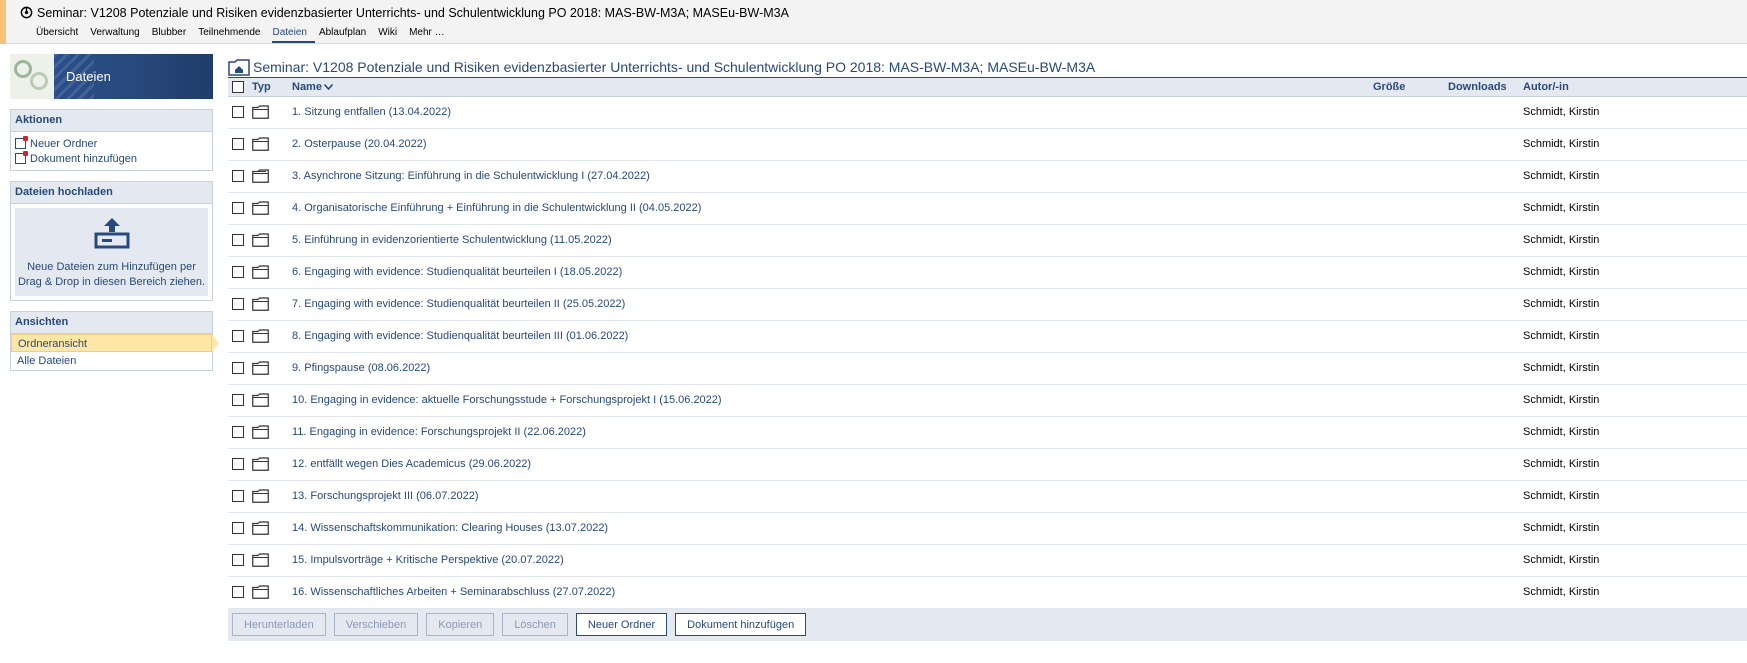  Describe the element at coordinates (391, 35) in the screenshot. I see `tab-wiki: Wiki` at that location.